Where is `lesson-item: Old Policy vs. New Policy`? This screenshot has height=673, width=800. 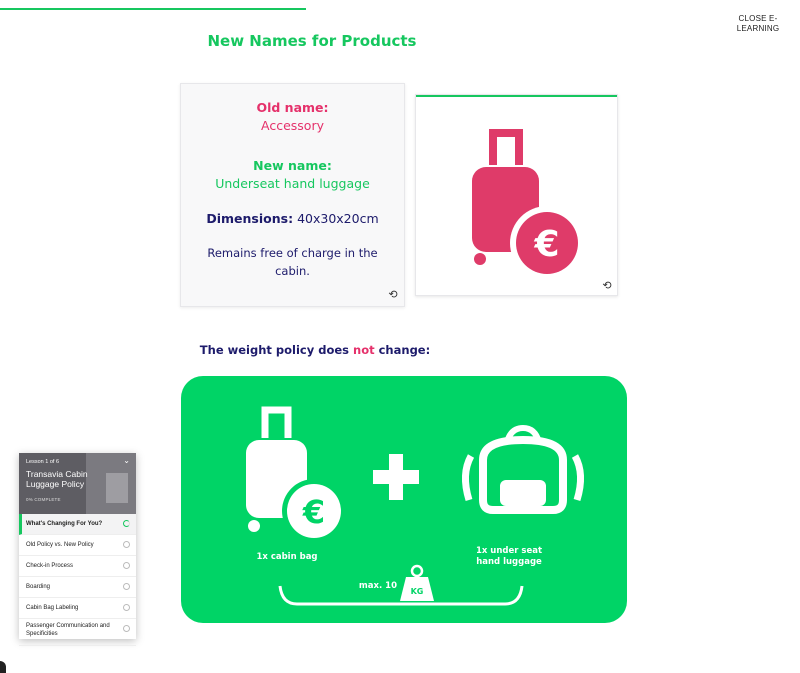 lesson-item: Old Policy vs. New Policy is located at coordinates (77, 545).